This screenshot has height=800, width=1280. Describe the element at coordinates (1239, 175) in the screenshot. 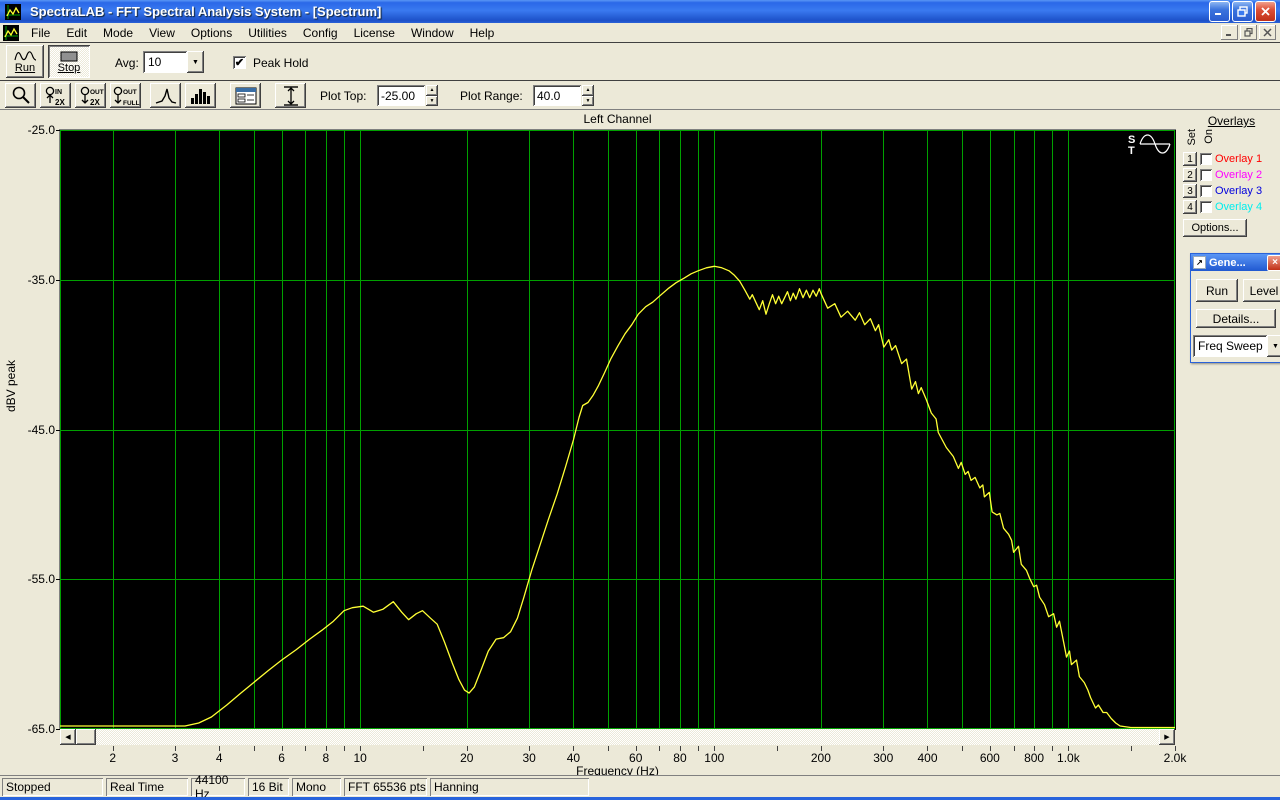

I see `overlay-label: Overlay 2` at that location.